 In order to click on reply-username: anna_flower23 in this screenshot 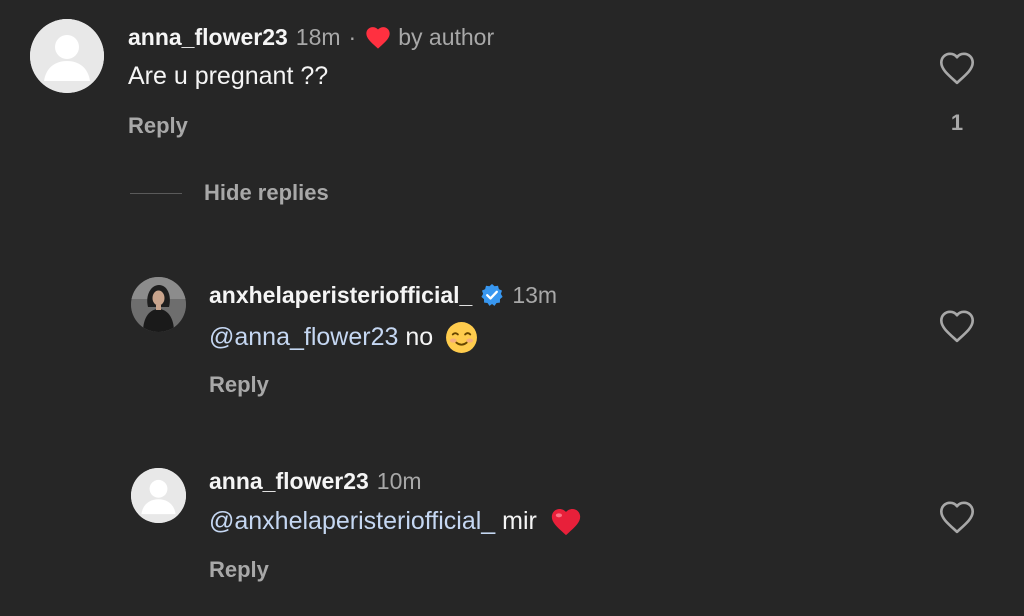, I will do `click(289, 481)`.